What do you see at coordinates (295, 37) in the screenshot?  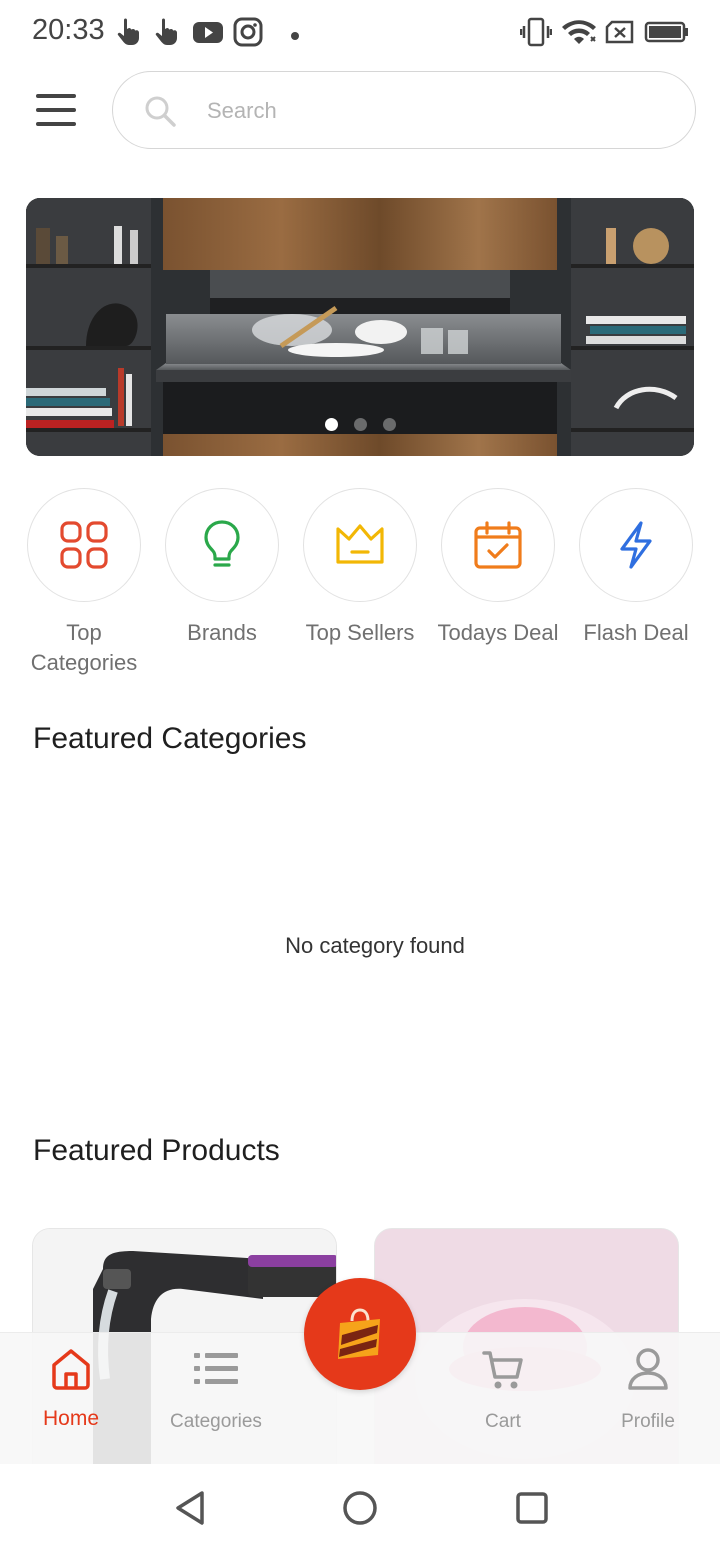 I see `dot-icon` at bounding box center [295, 37].